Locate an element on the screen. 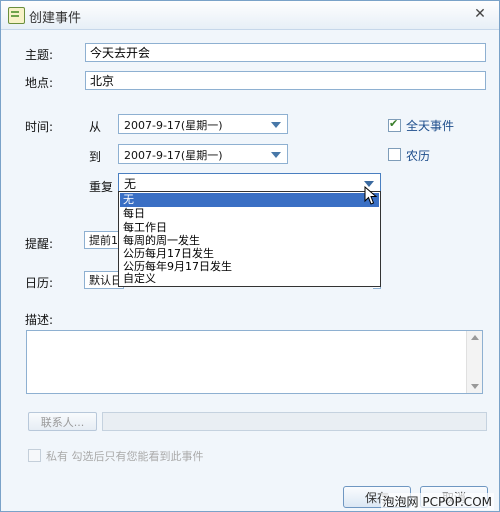 This screenshot has height=512, width=500. repeat-option-weekly-monday: 每周的周一发生 is located at coordinates (249, 241).